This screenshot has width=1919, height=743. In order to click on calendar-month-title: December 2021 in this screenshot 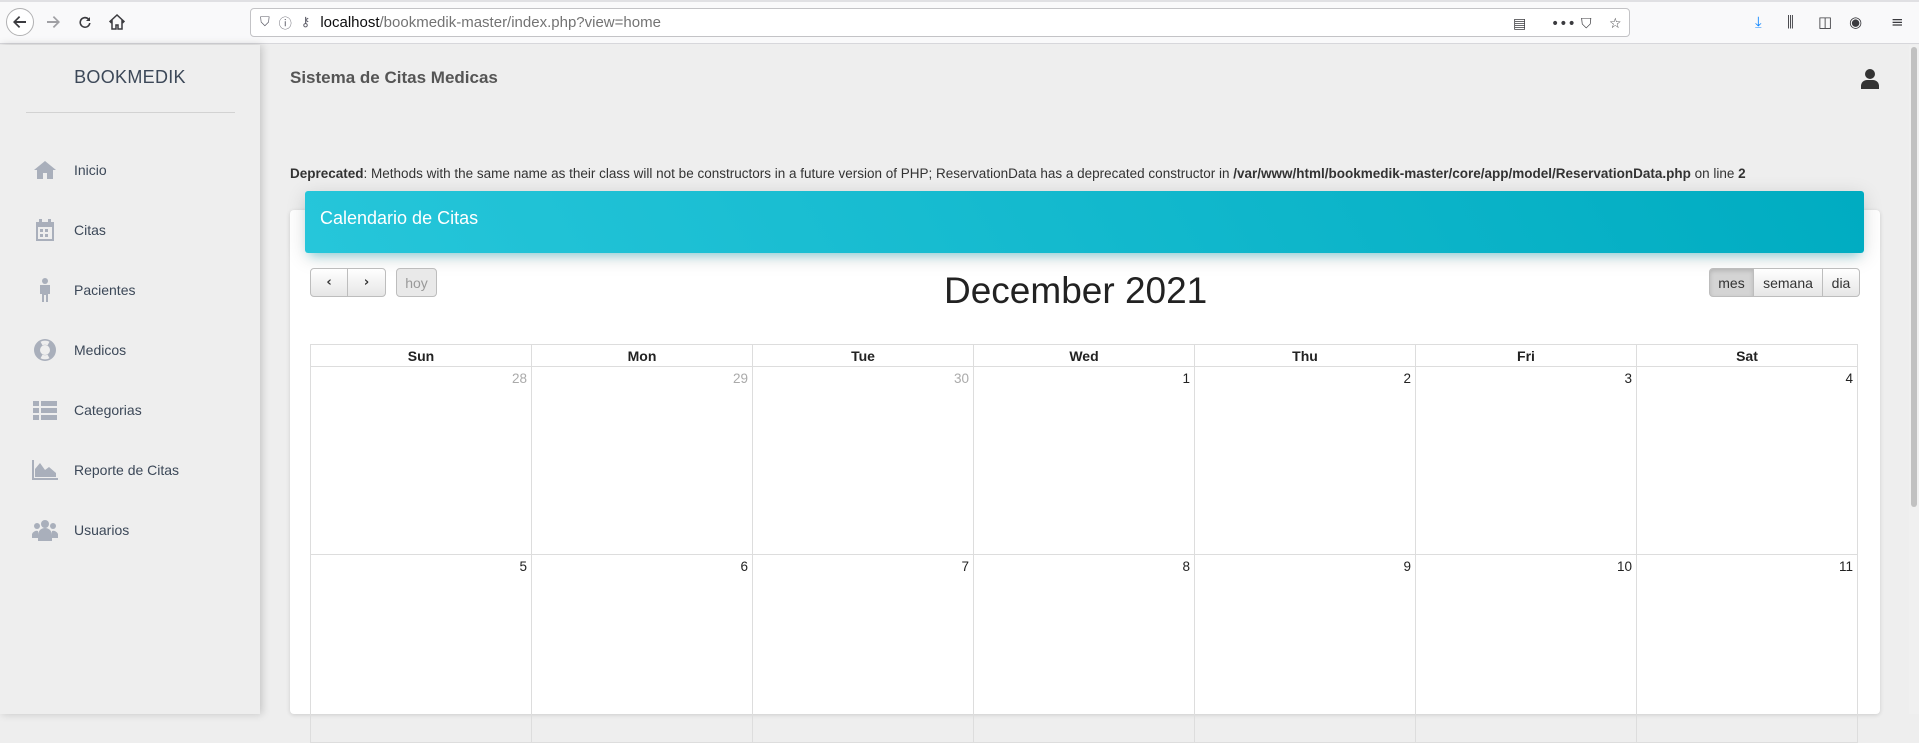, I will do `click(1076, 290)`.